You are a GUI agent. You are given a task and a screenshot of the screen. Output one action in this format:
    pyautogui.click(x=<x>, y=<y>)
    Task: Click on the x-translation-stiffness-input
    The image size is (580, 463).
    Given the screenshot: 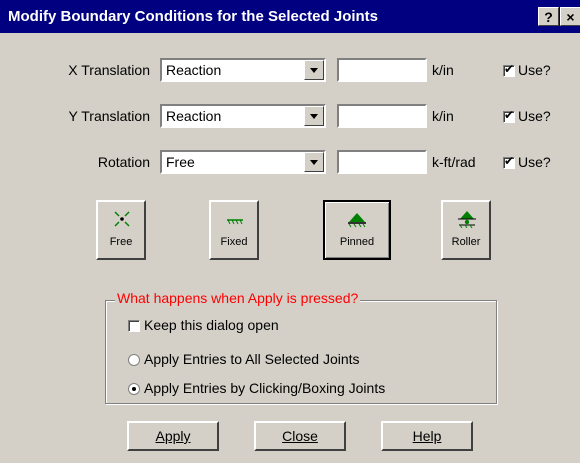 What is the action you would take?
    pyautogui.click(x=382, y=70)
    